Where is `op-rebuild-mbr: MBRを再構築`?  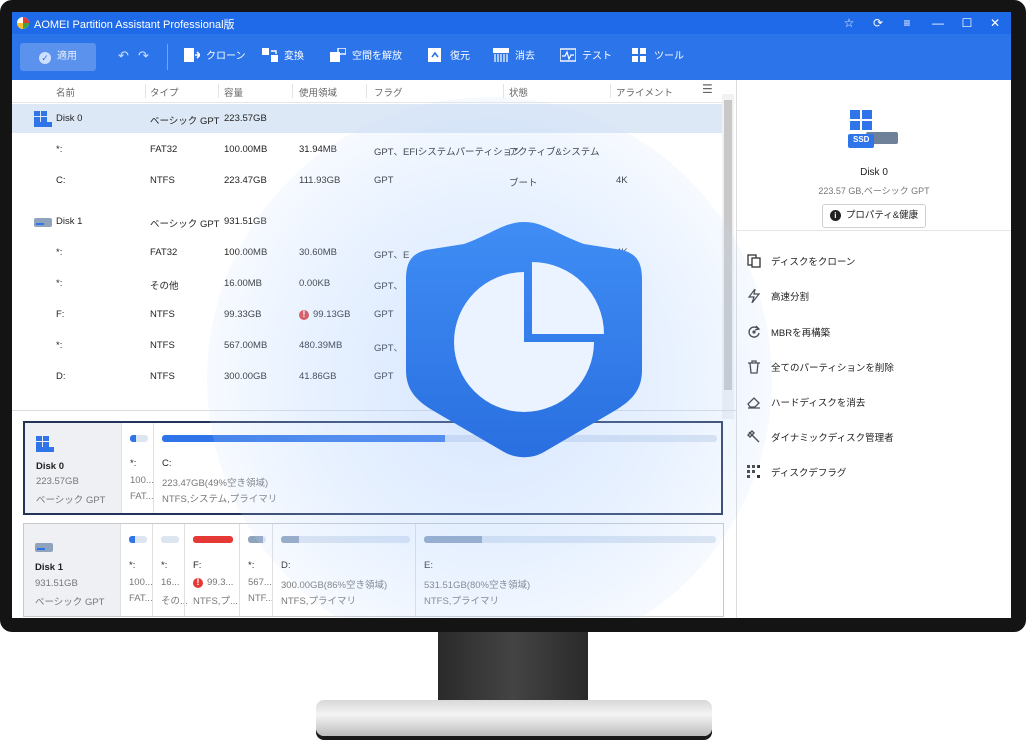
op-rebuild-mbr: MBRを再構築 is located at coordinates (872, 334).